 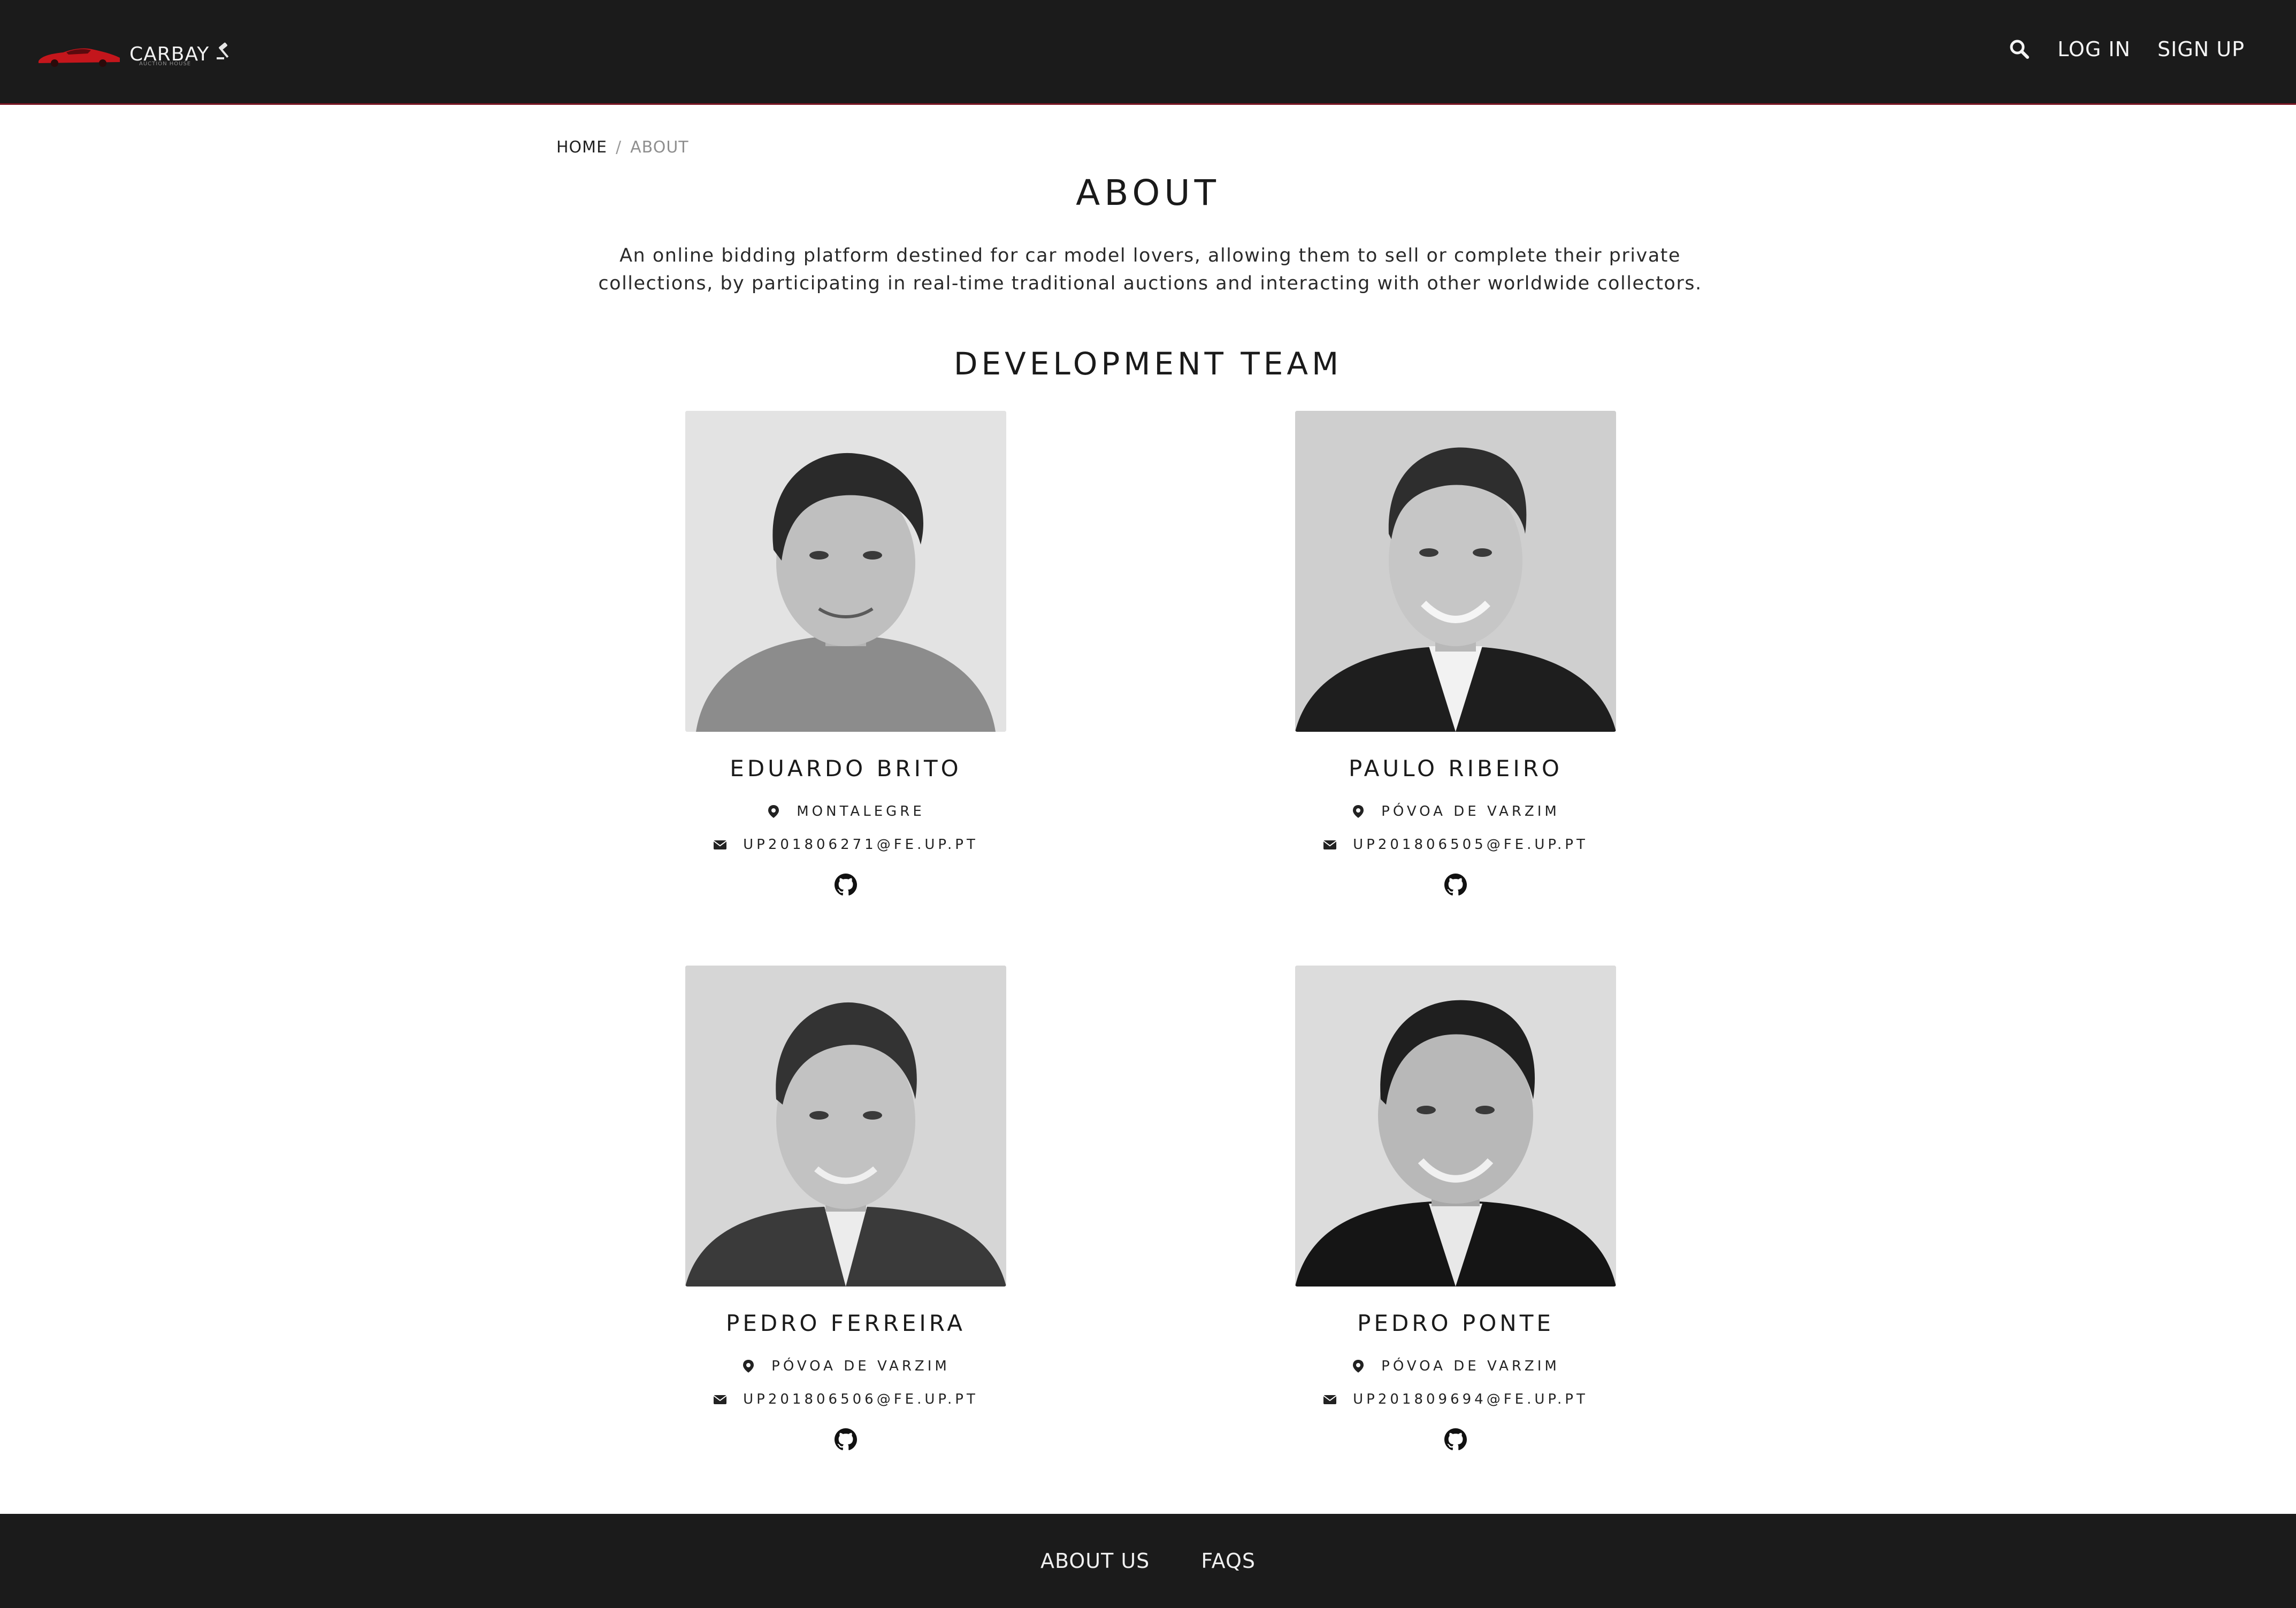 I want to click on log-in-link: LOG IN, so click(x=2094, y=49).